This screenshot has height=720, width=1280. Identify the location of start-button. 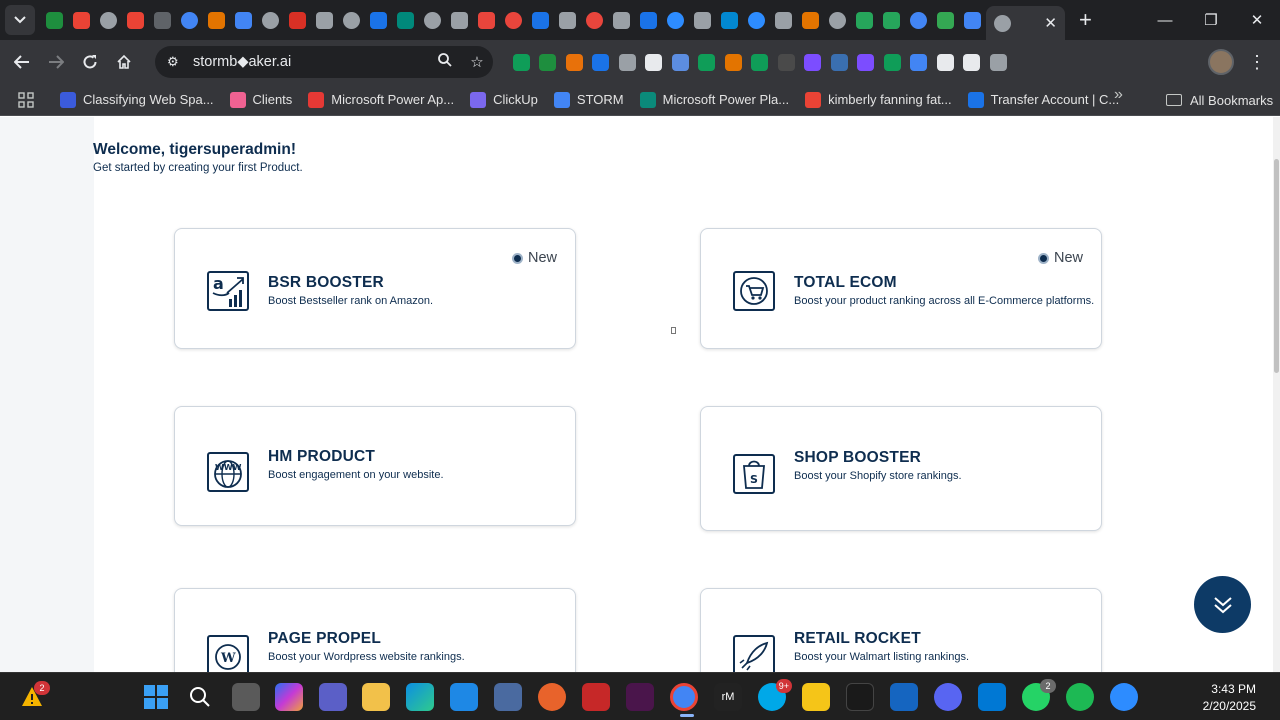
(156, 697).